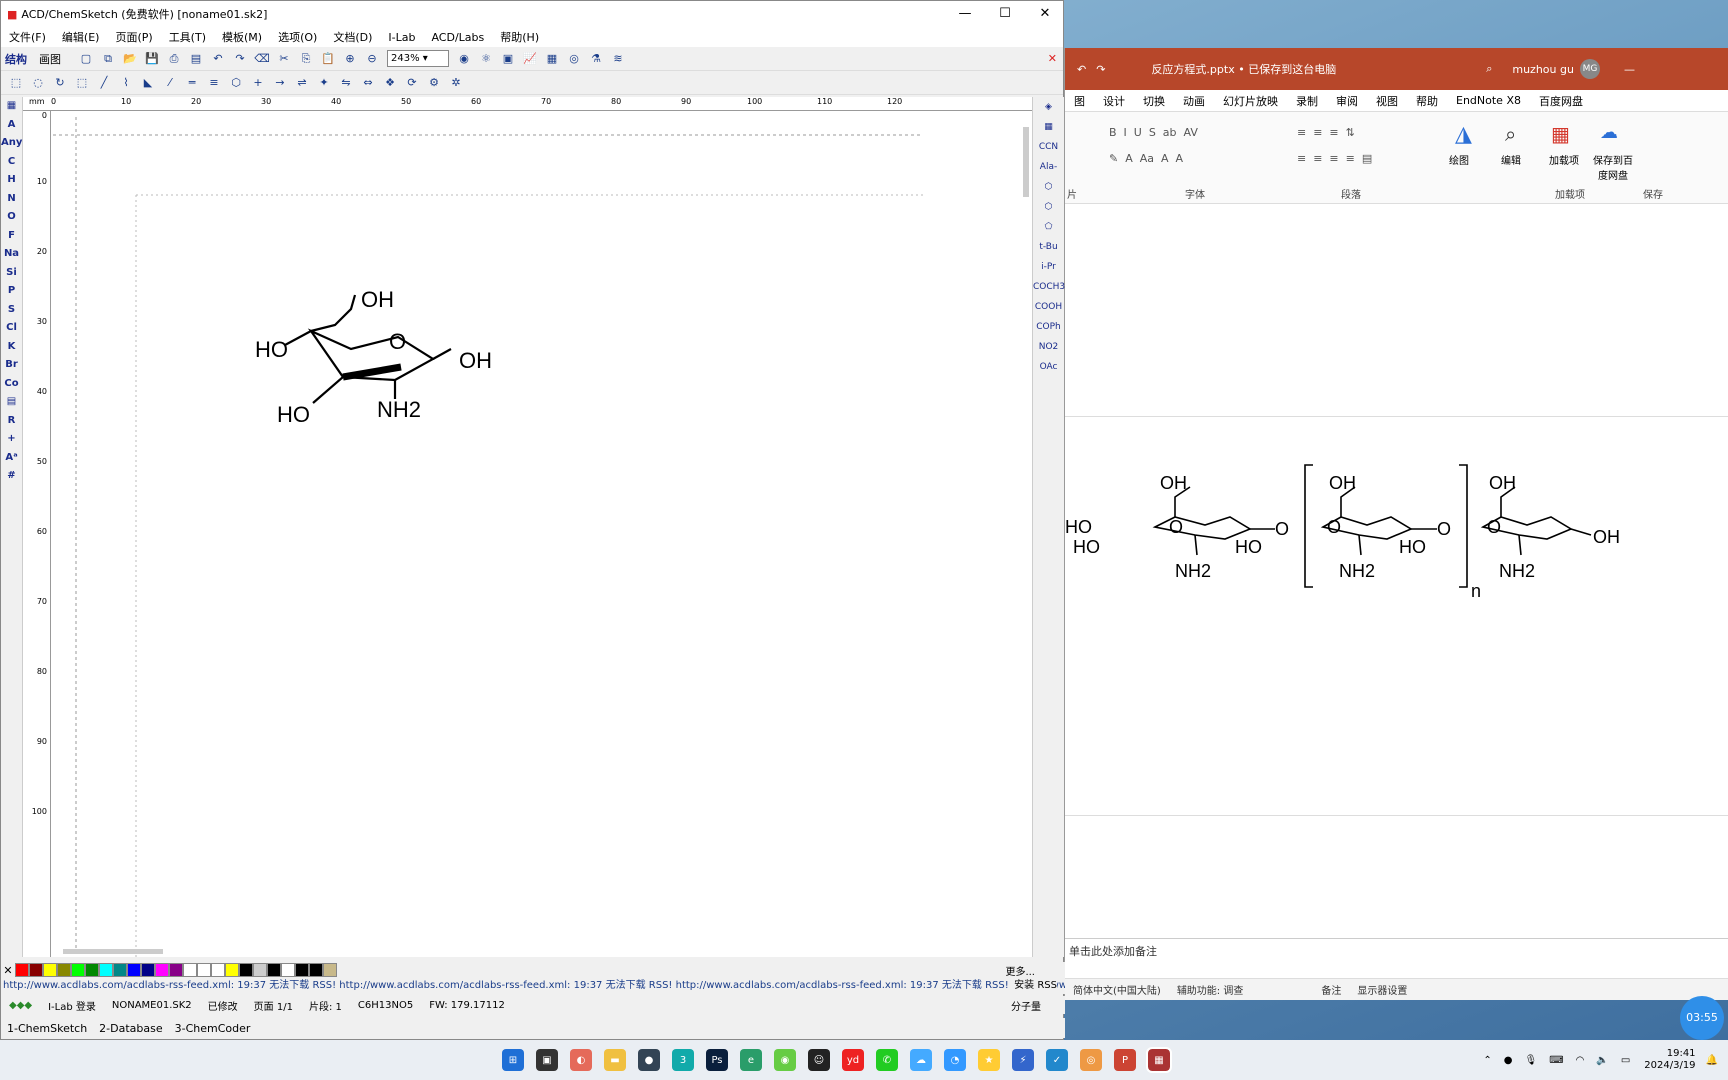  Describe the element at coordinates (130, 1028) in the screenshot. I see `tab-database: 2-Database` at that location.